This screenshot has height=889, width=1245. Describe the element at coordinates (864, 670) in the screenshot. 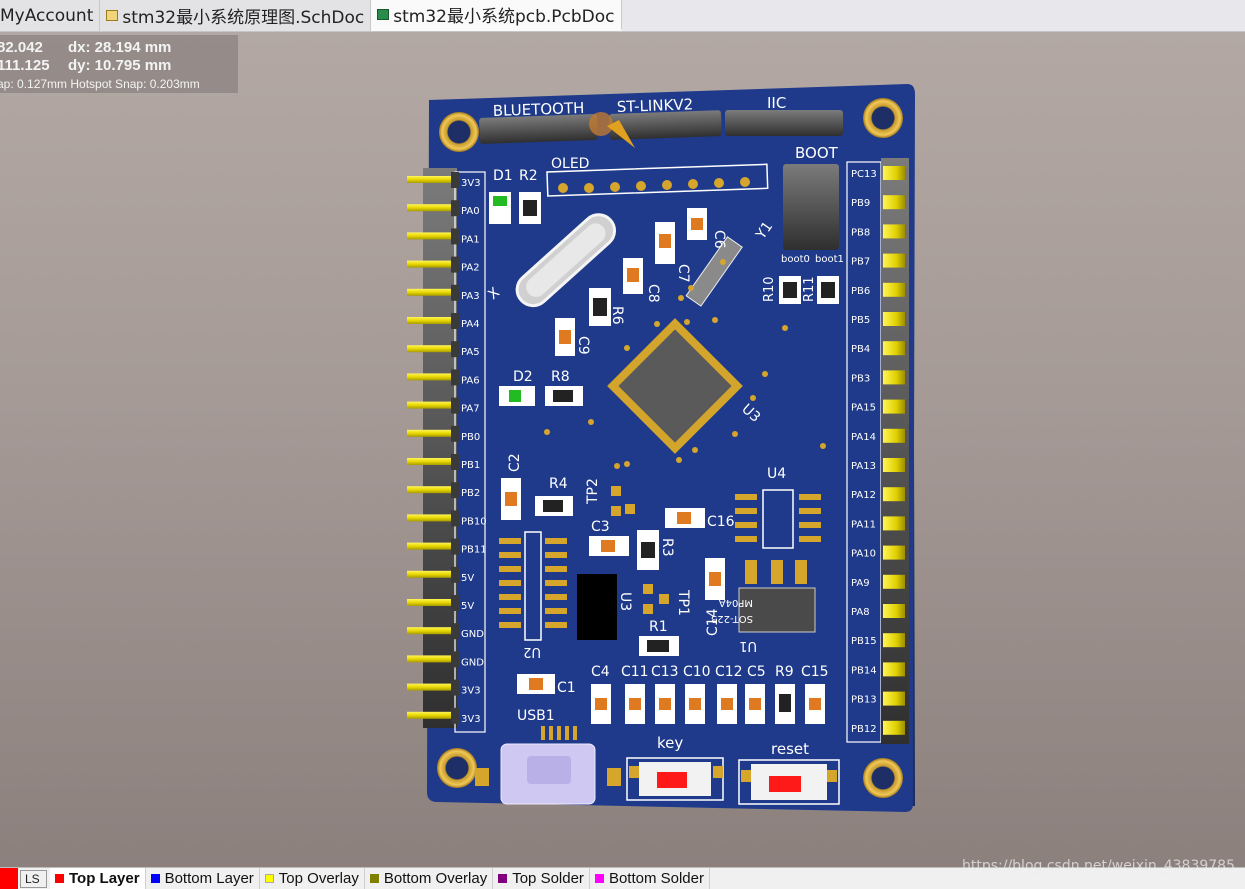

I see `right-pin-label: PB14` at that location.